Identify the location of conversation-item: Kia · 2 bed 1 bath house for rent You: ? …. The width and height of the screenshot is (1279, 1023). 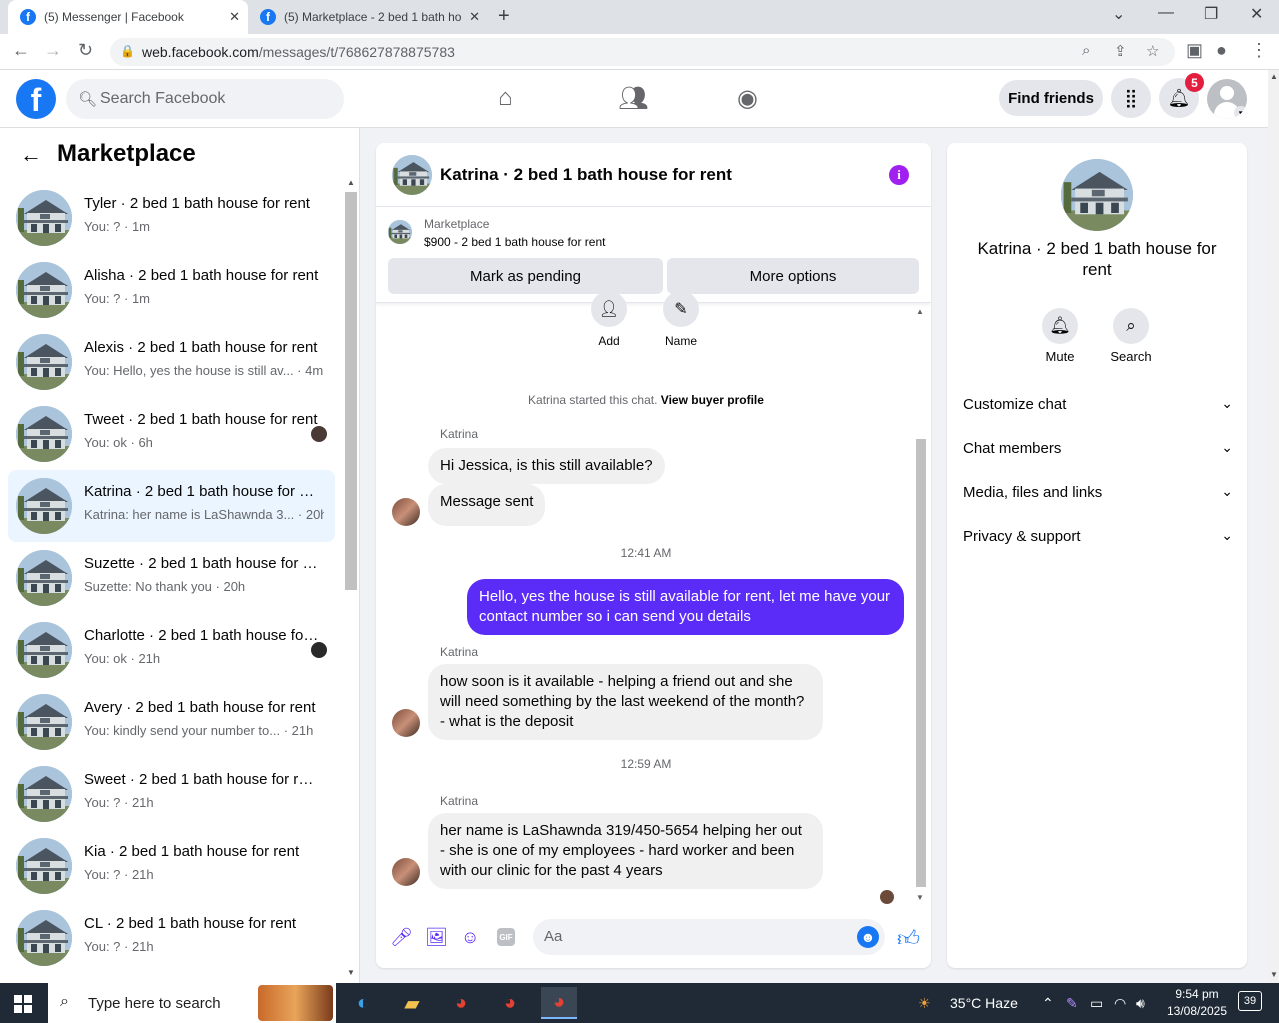
(171, 866).